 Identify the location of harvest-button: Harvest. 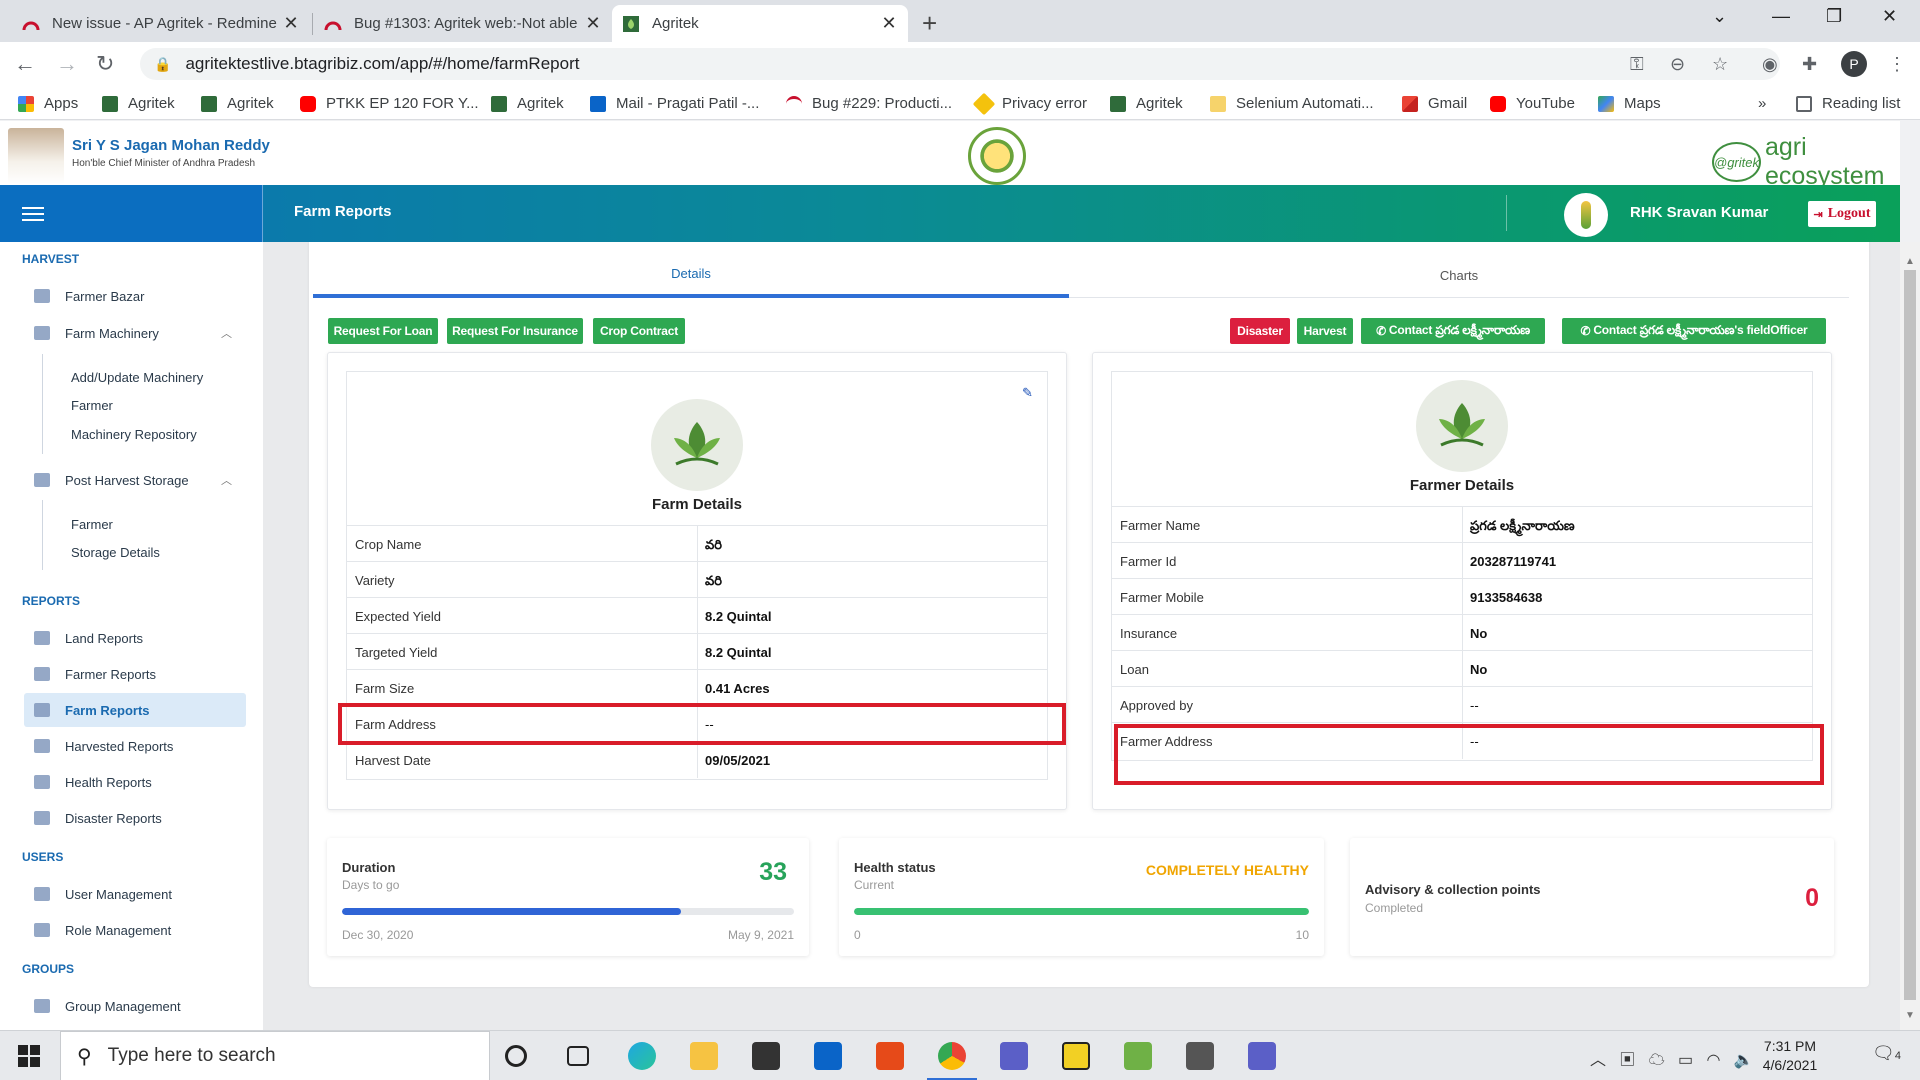
(1325, 331).